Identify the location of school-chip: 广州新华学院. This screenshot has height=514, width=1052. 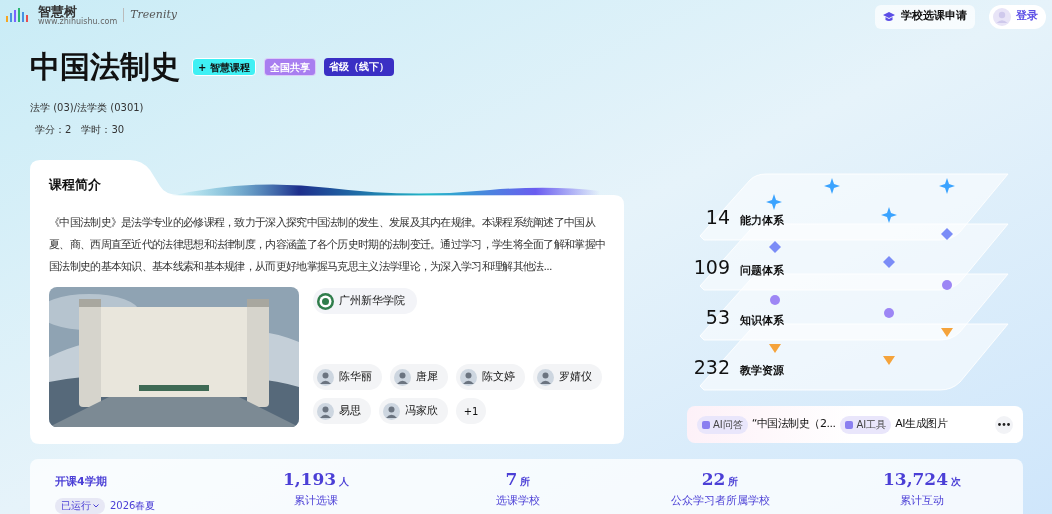
(365, 301).